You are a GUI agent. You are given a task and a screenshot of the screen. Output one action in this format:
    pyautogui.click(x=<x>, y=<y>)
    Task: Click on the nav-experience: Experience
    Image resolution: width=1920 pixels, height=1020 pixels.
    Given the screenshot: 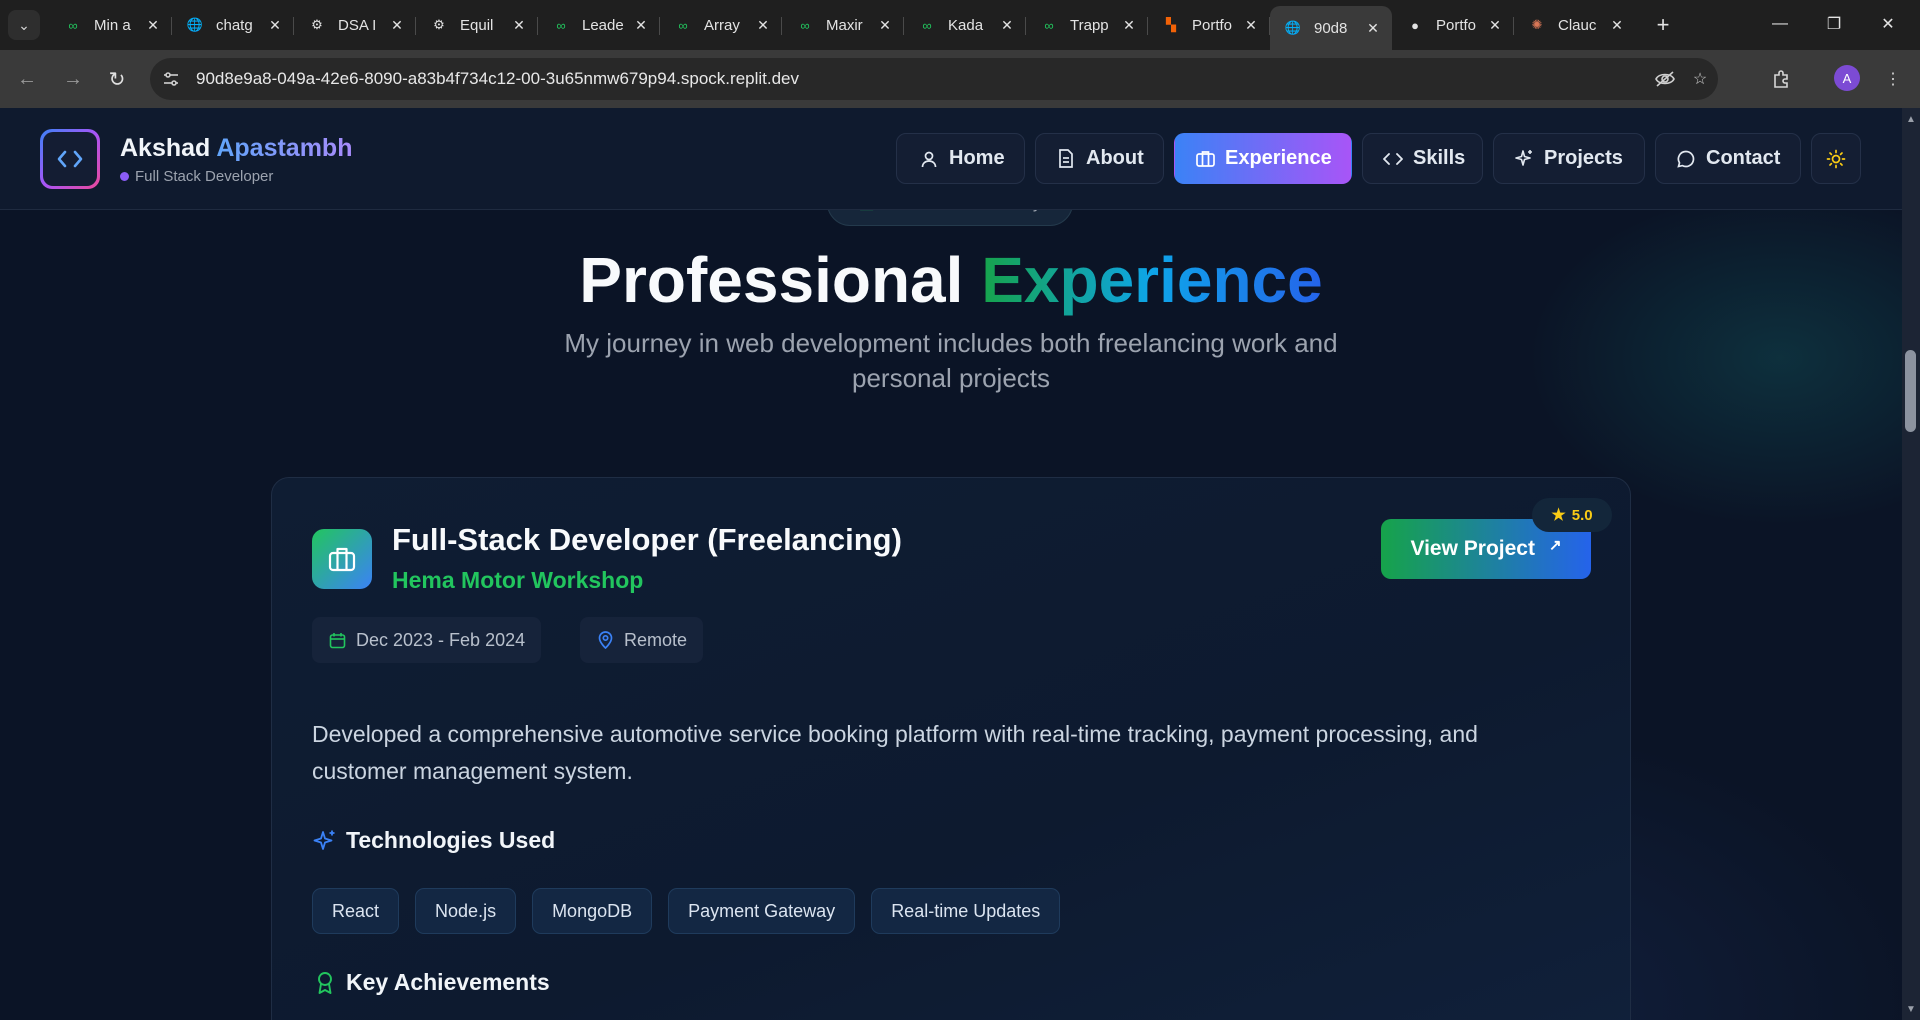 What is the action you would take?
    pyautogui.click(x=1263, y=158)
    